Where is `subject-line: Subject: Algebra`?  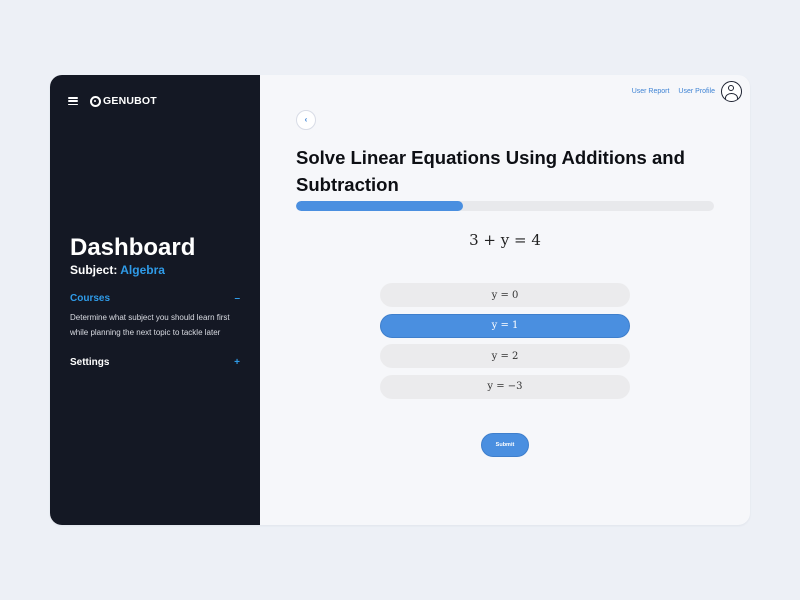 subject-line: Subject: Algebra is located at coordinates (155, 270).